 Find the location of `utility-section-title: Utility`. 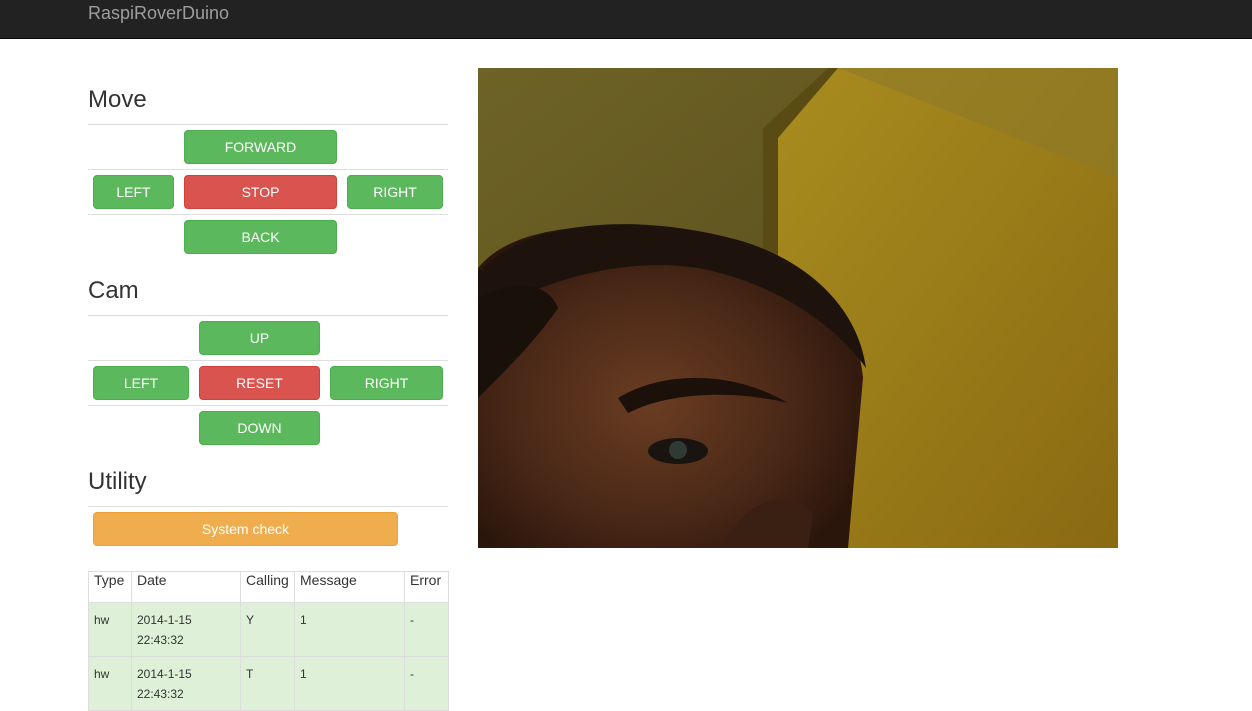

utility-section-title: Utility is located at coordinates (117, 481).